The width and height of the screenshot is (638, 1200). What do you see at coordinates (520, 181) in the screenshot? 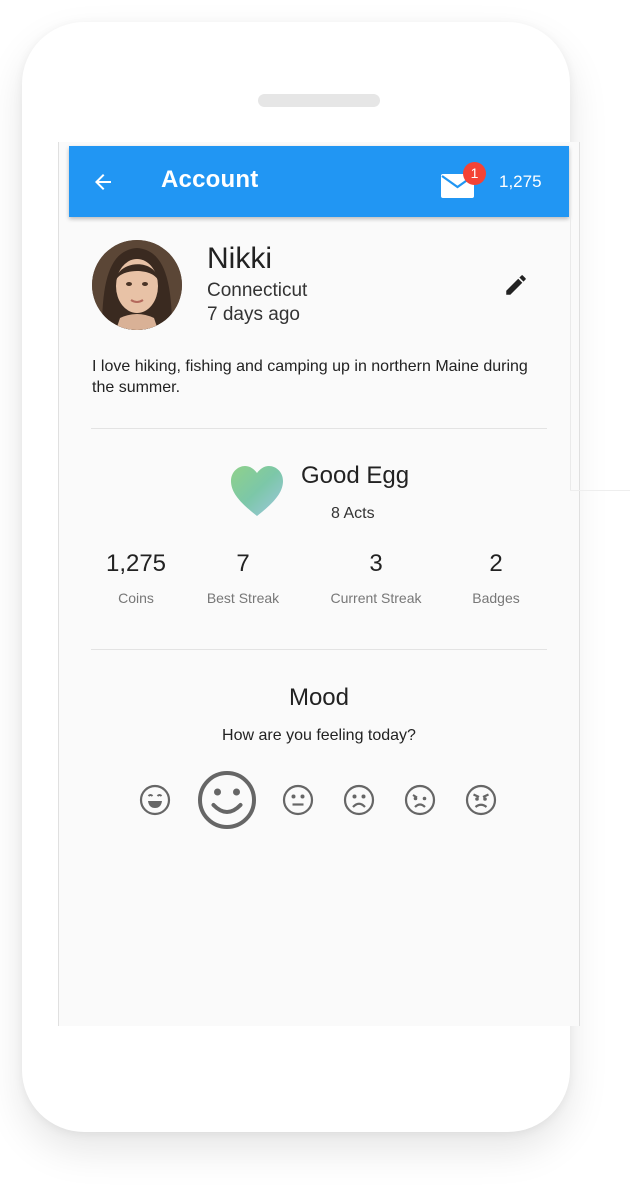
I see `coin-balance: 1,275` at bounding box center [520, 181].